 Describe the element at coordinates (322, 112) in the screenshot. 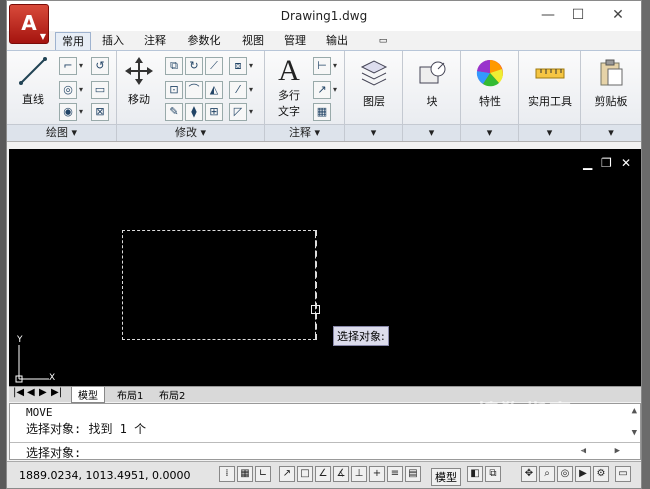

I see `table-icon: ▦` at that location.